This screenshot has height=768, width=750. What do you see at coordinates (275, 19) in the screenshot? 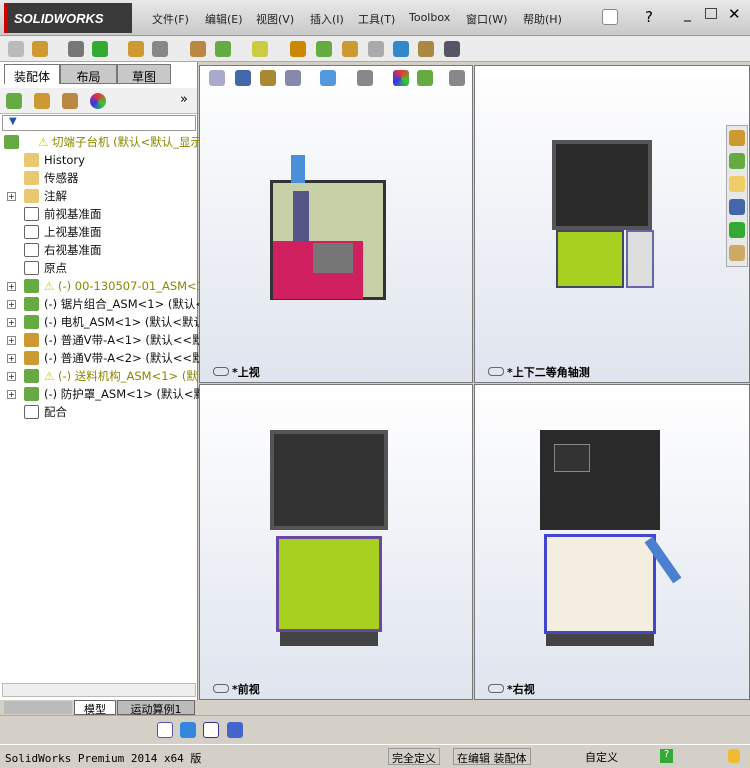
I see `menu-item: 视图(V)` at bounding box center [275, 19].